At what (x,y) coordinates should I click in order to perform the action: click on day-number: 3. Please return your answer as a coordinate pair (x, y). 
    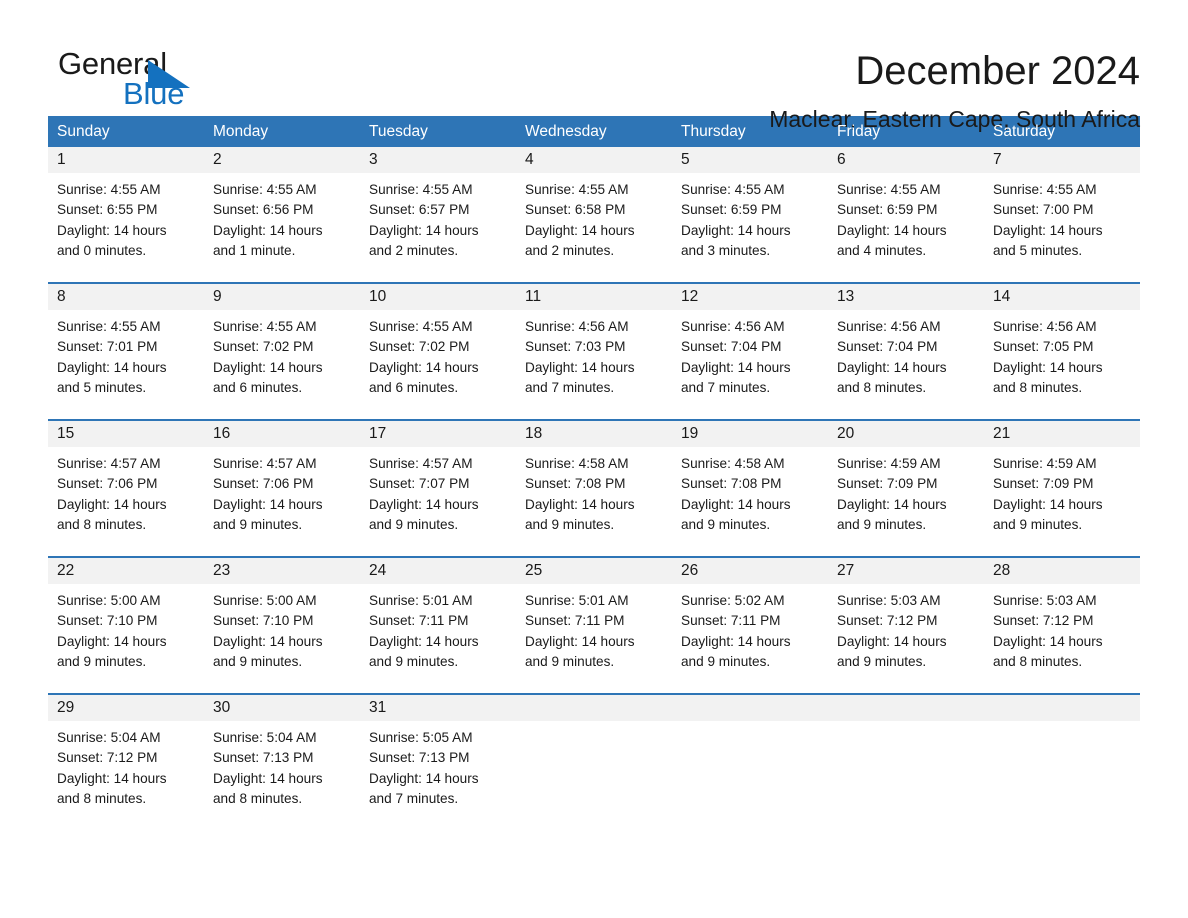
    Looking at the image, I should click on (373, 159).